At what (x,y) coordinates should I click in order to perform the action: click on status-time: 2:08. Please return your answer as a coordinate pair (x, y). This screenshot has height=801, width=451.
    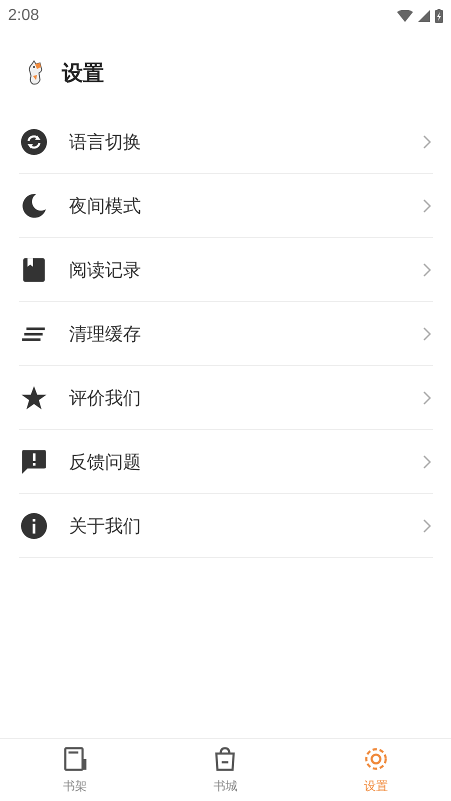
    Looking at the image, I should click on (24, 16).